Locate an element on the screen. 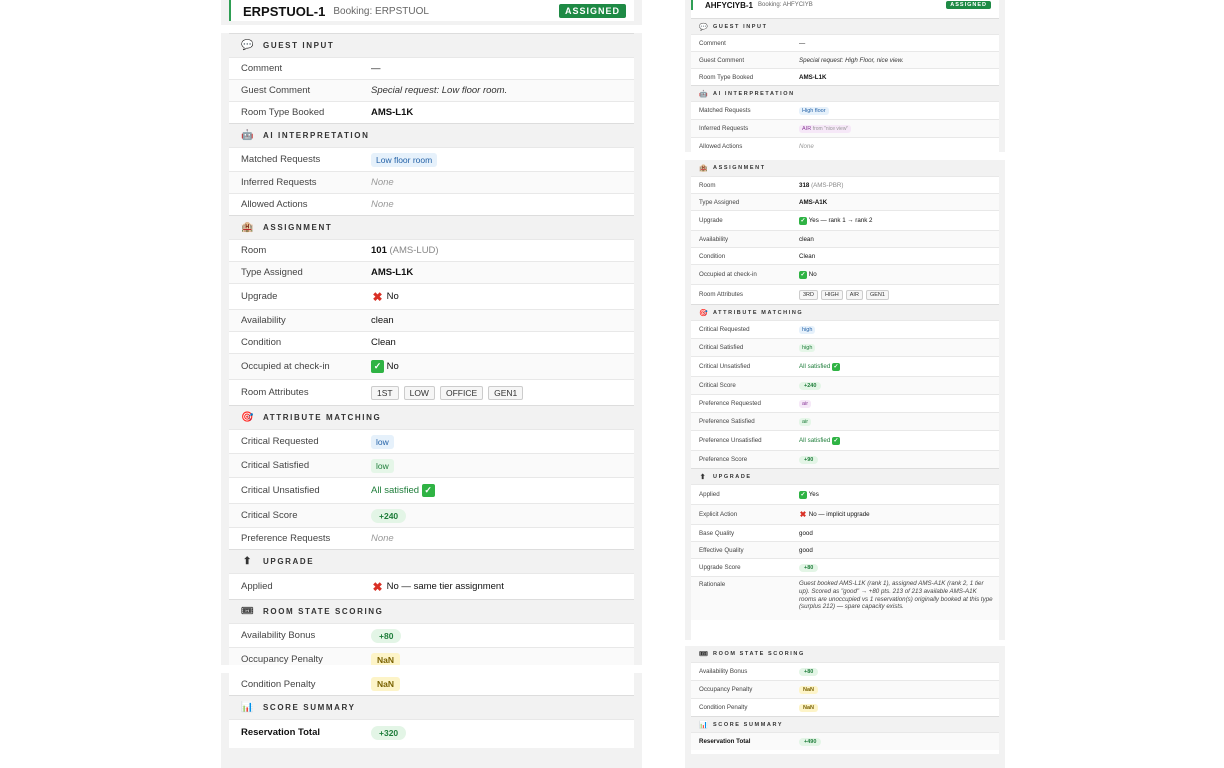 Image resolution: width=1224 pixels, height=768 pixels. booking-id: AHFYCIYB-1 is located at coordinates (729, 5).